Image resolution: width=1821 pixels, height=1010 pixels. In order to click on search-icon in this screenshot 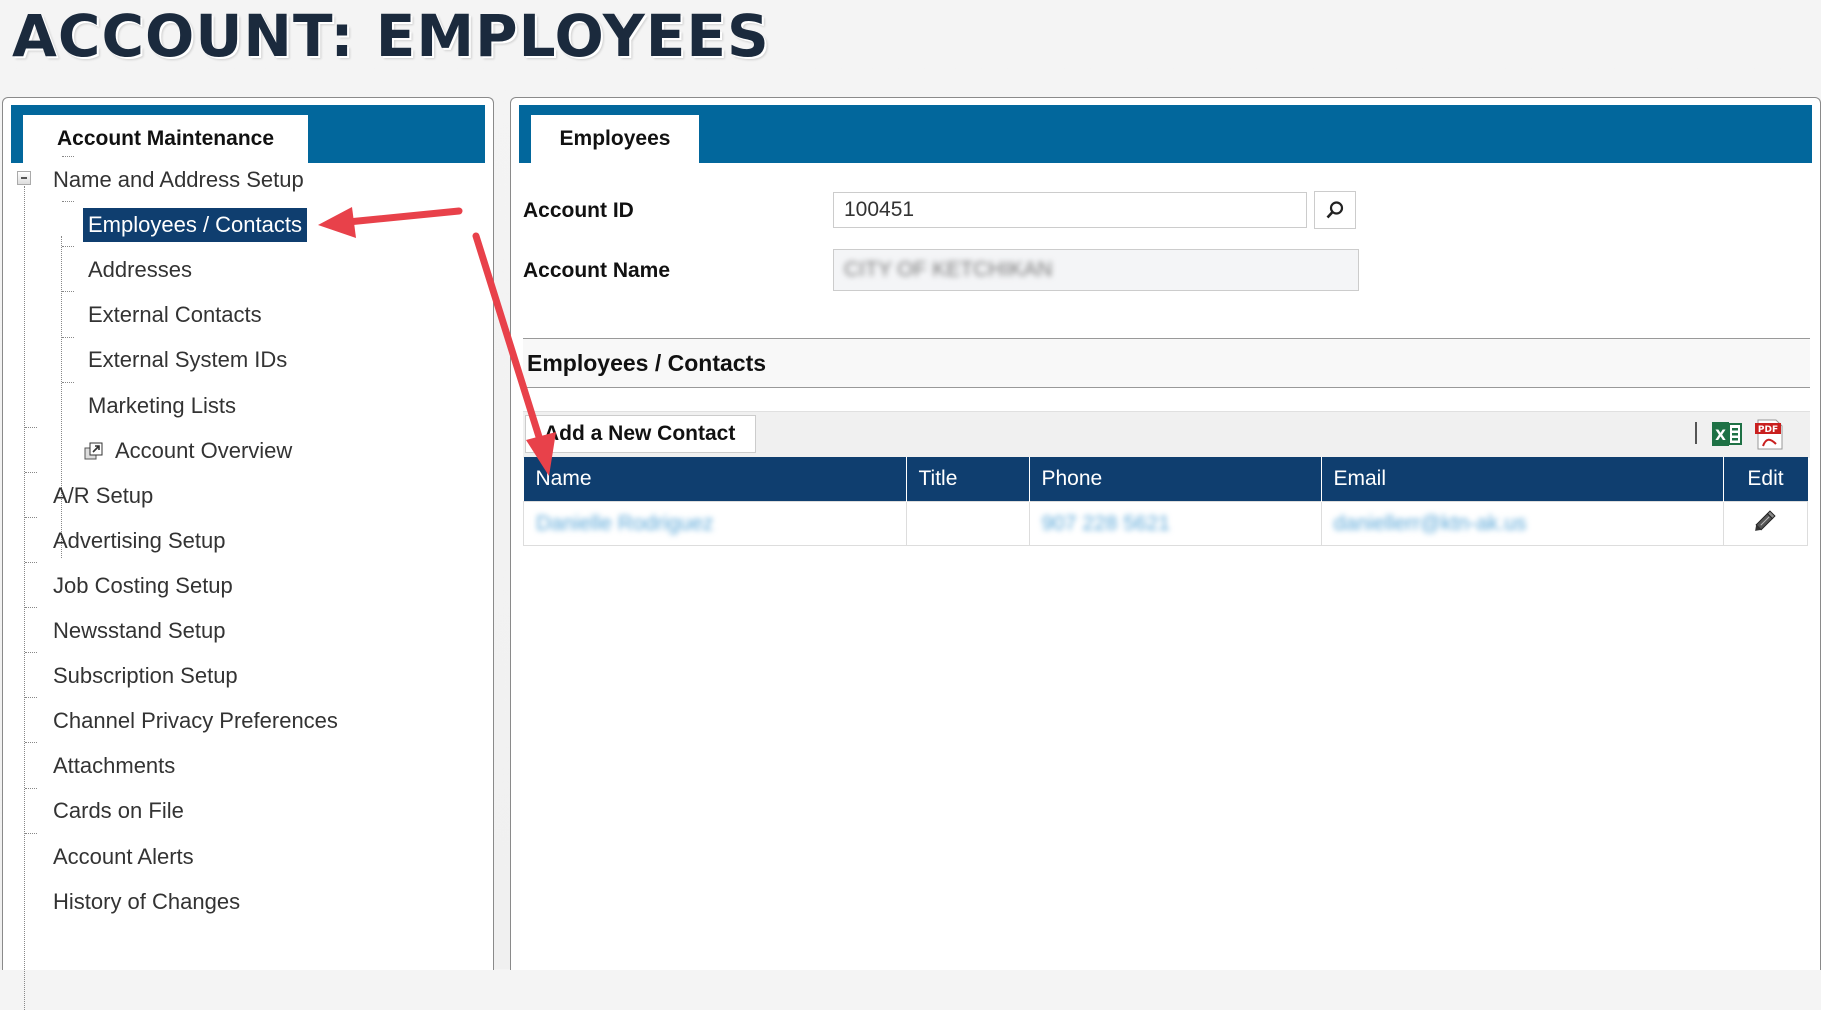, I will do `click(1335, 210)`.